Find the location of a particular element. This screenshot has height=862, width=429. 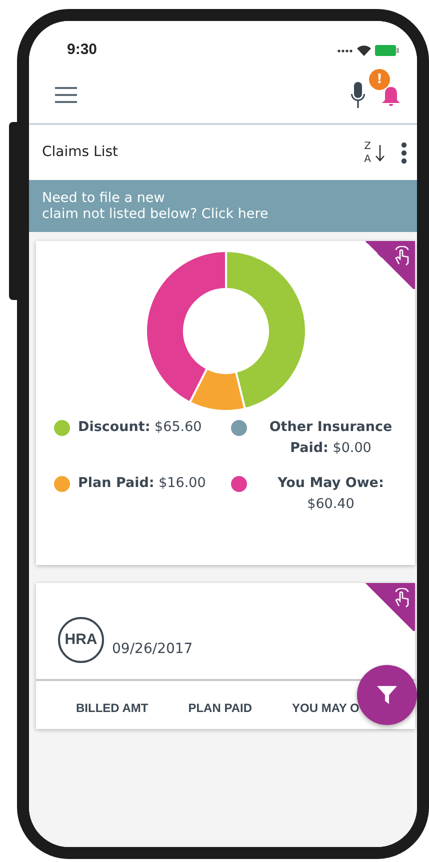

claim-date: 09/26/2017 is located at coordinates (152, 649).